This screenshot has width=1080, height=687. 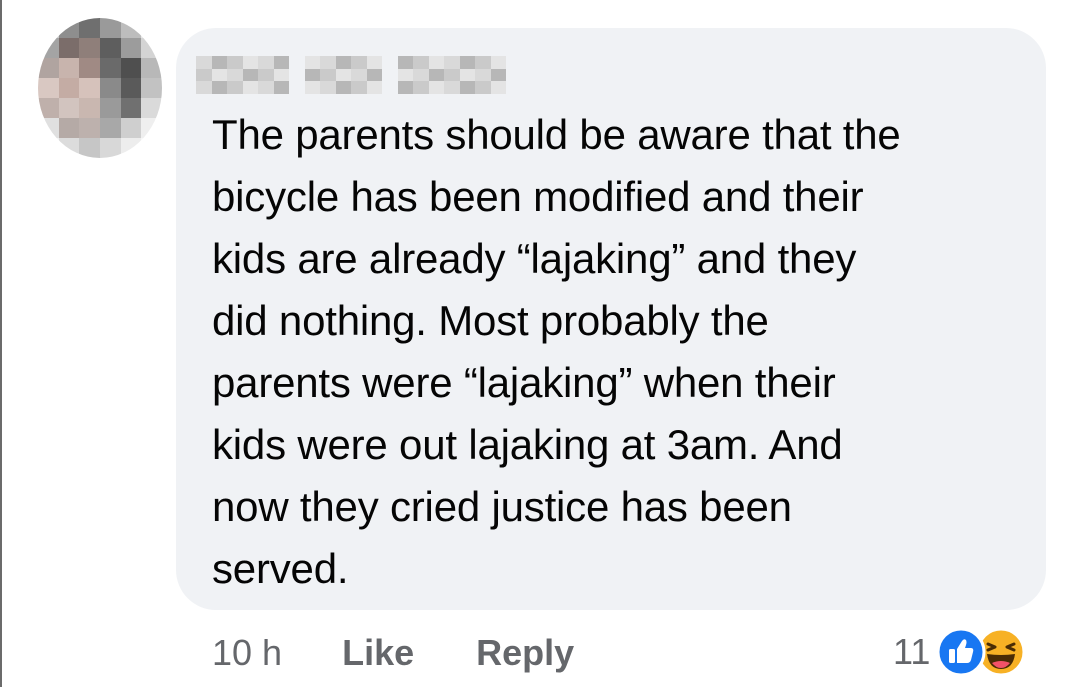 I want to click on like-button: Like, so click(x=378, y=653).